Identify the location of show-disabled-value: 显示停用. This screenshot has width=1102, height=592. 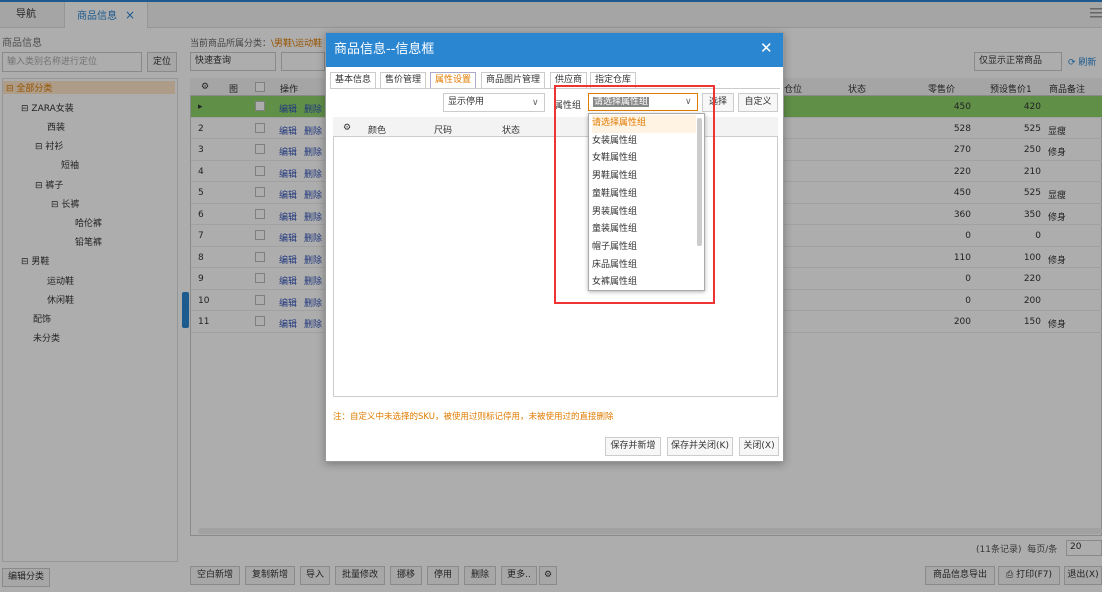
(466, 102).